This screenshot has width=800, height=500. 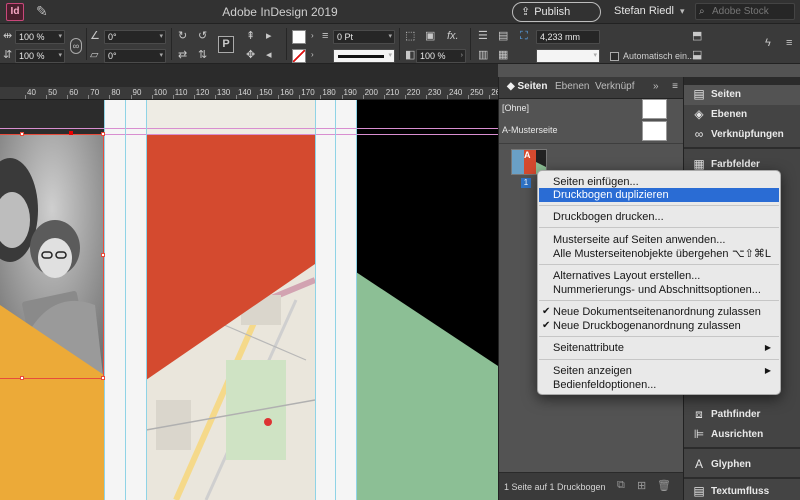 I want to click on black-frame, so click(x=427, y=300).